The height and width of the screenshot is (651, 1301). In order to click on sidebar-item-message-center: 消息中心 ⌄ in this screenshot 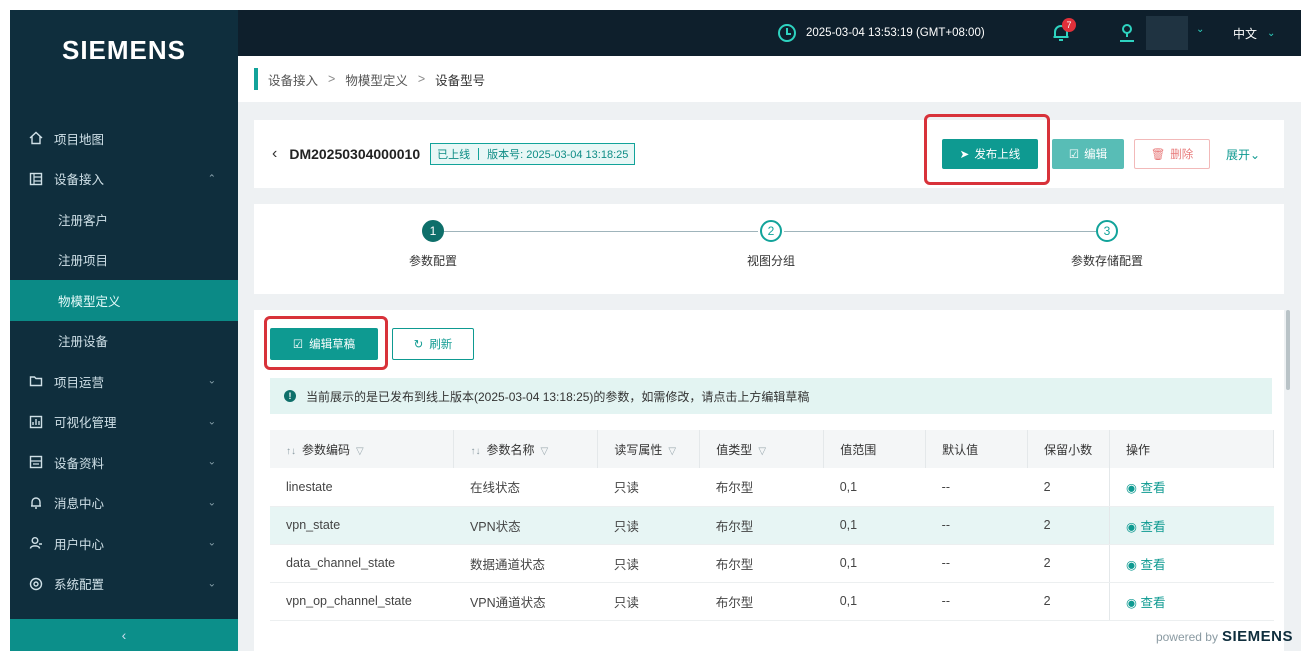, I will do `click(124, 503)`.